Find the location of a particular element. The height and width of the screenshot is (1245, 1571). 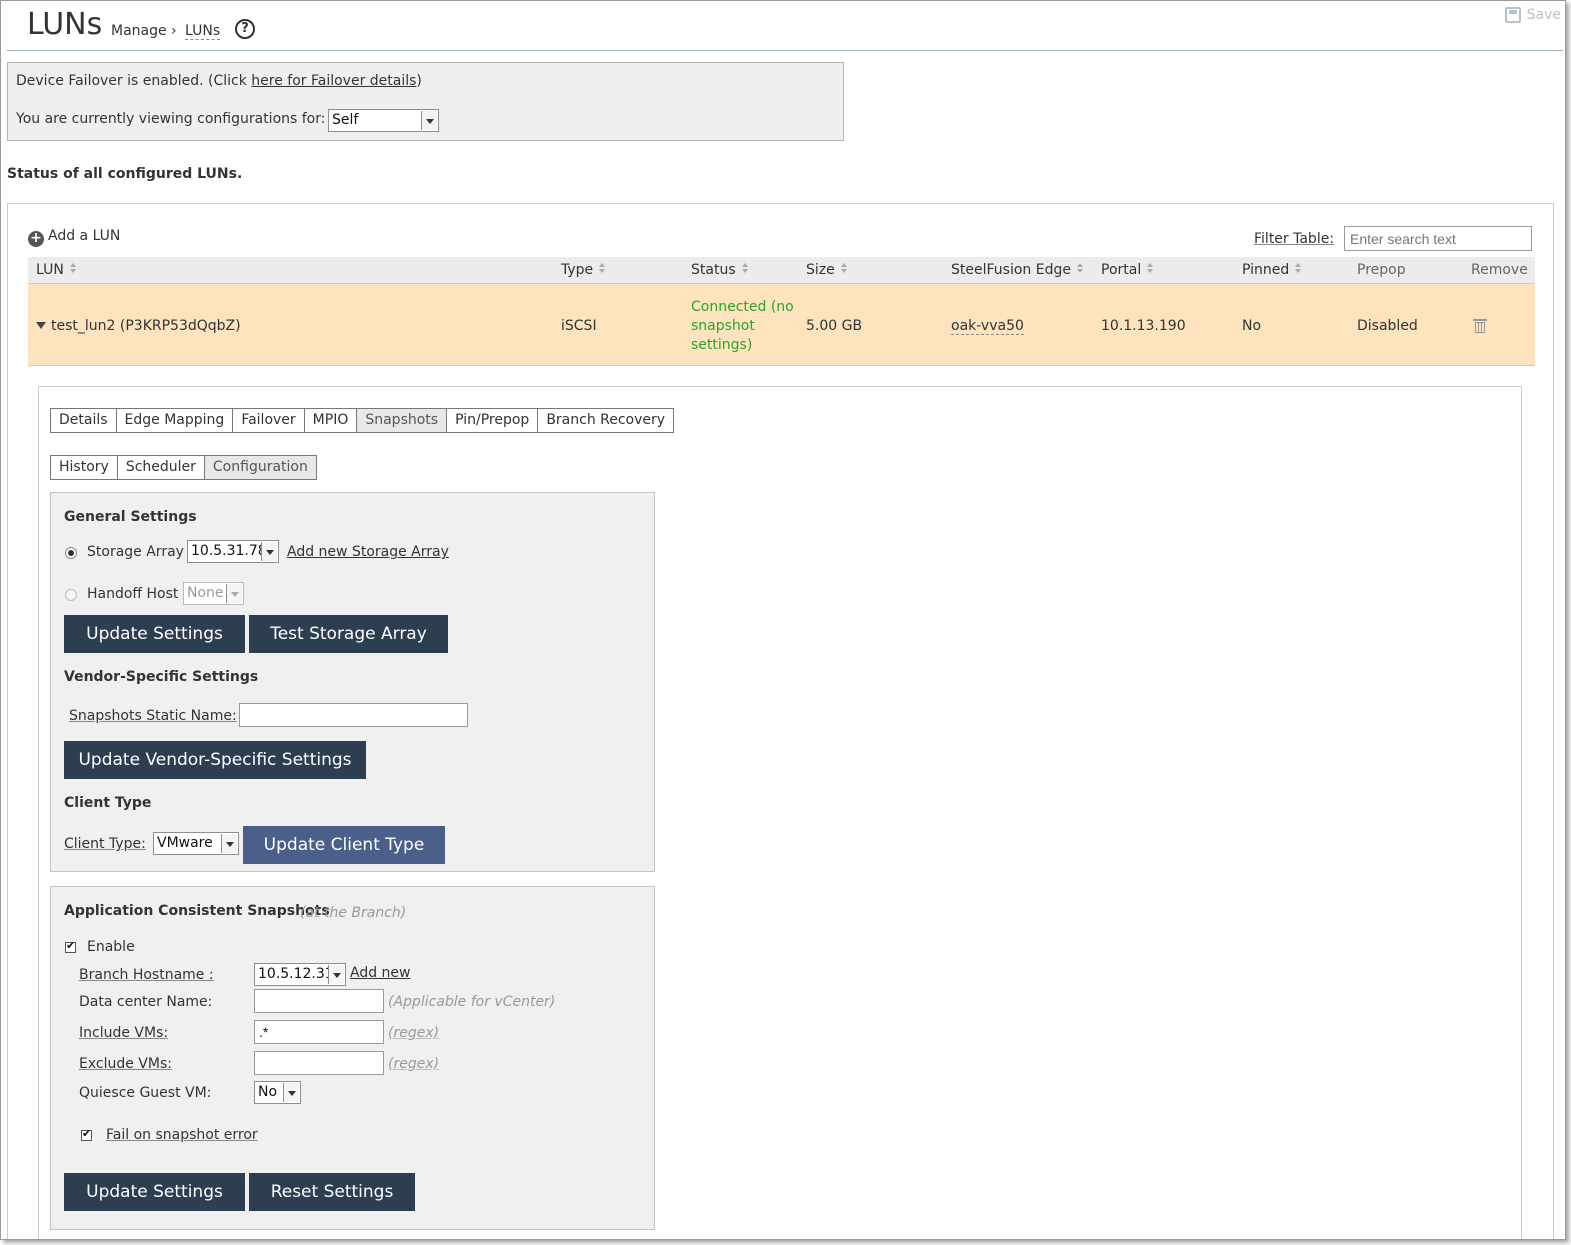

page-title: LUNs is located at coordinates (65, 24).